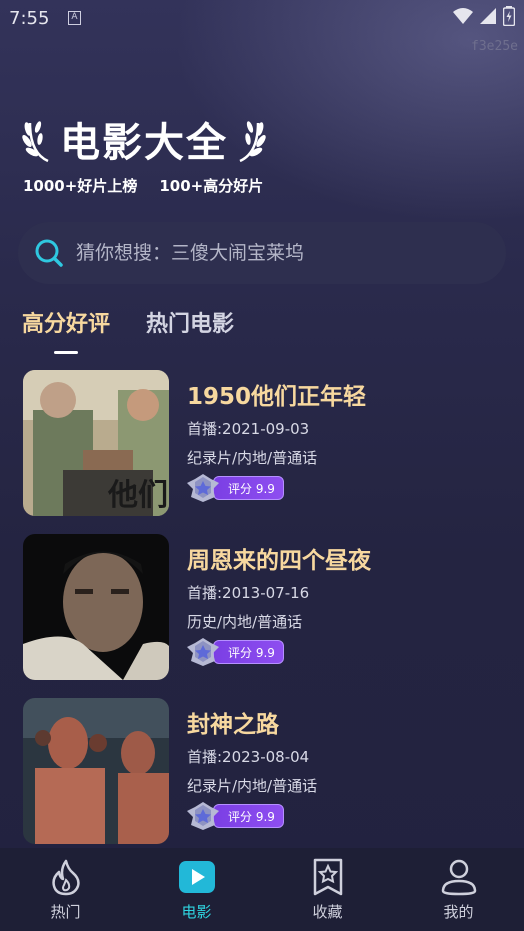  What do you see at coordinates (128, 322) in the screenshot?
I see `tab-bar: 高分好评 热门电影` at bounding box center [128, 322].